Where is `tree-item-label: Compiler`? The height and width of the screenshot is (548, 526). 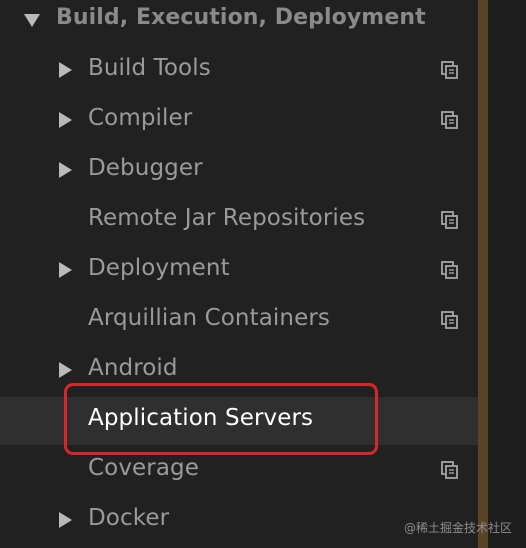
tree-item-label: Compiler is located at coordinates (140, 118).